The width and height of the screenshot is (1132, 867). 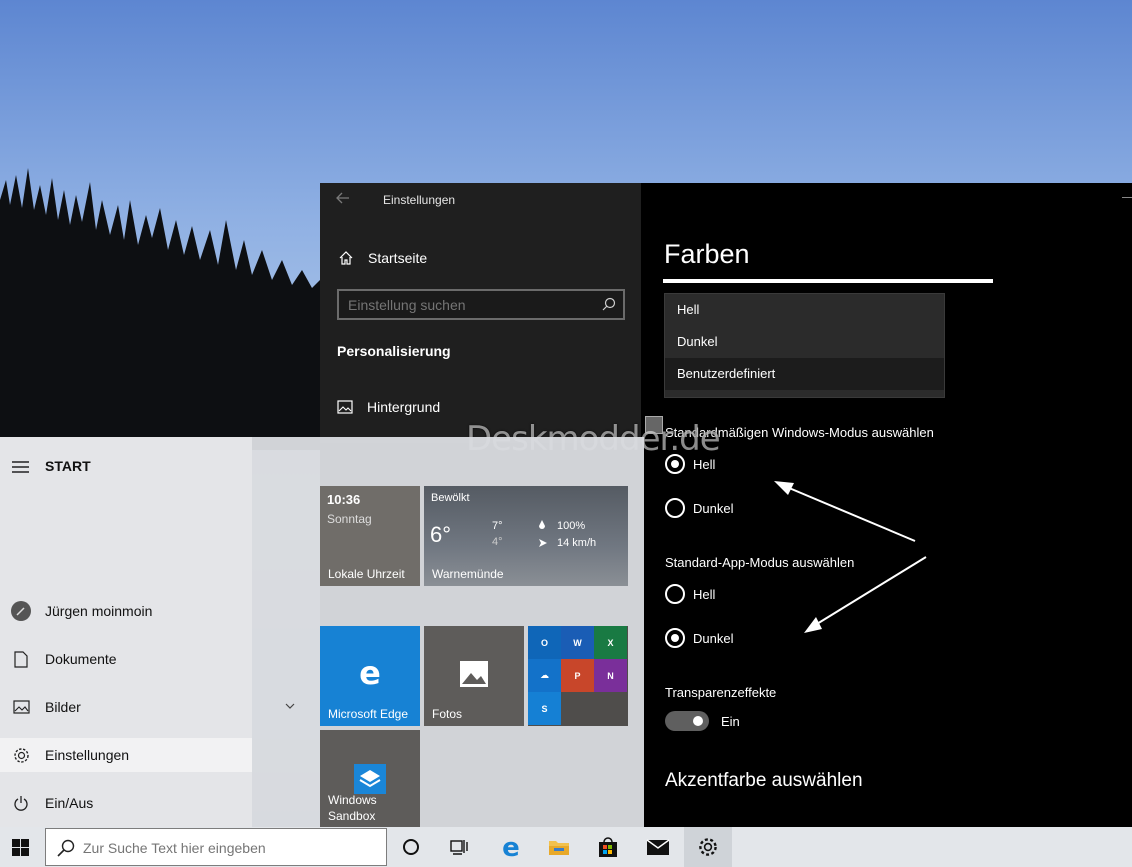 What do you see at coordinates (459, 847) in the screenshot?
I see `task-view-icon` at bounding box center [459, 847].